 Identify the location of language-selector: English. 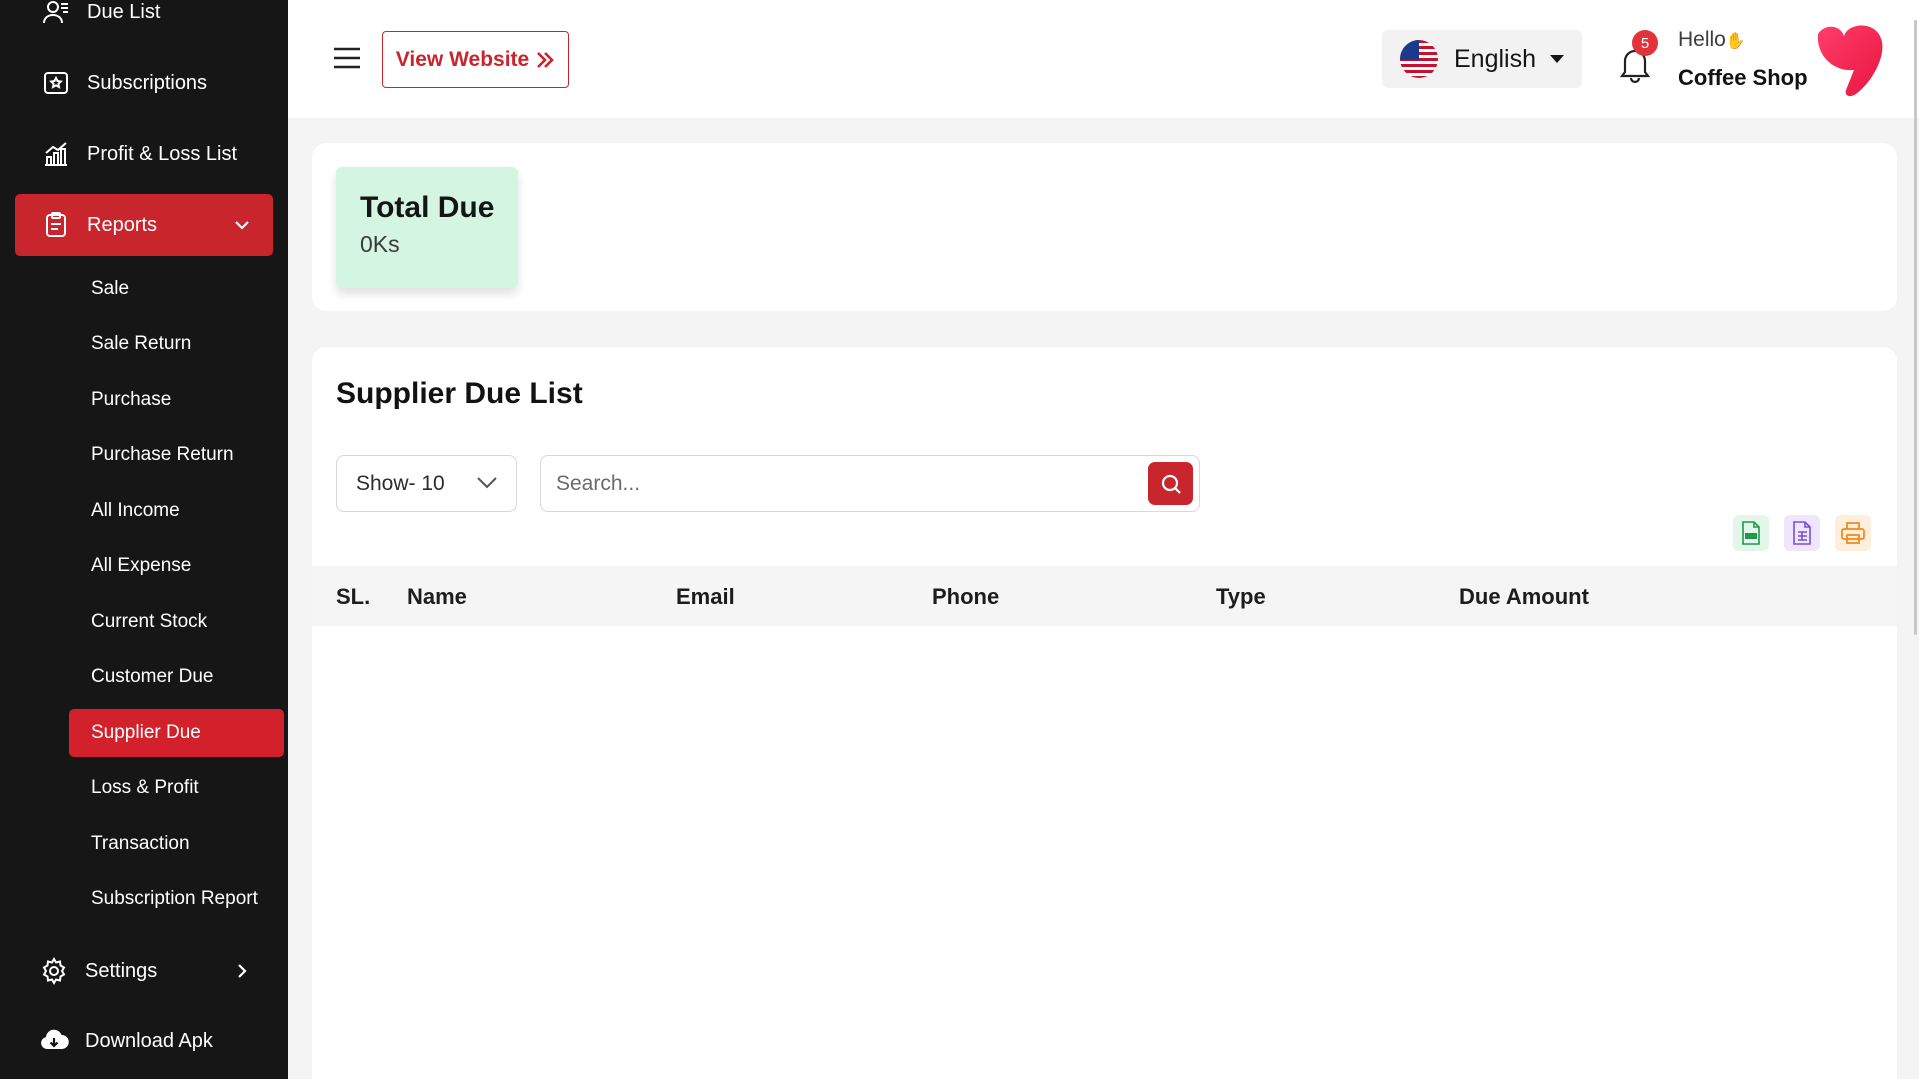
(1482, 59).